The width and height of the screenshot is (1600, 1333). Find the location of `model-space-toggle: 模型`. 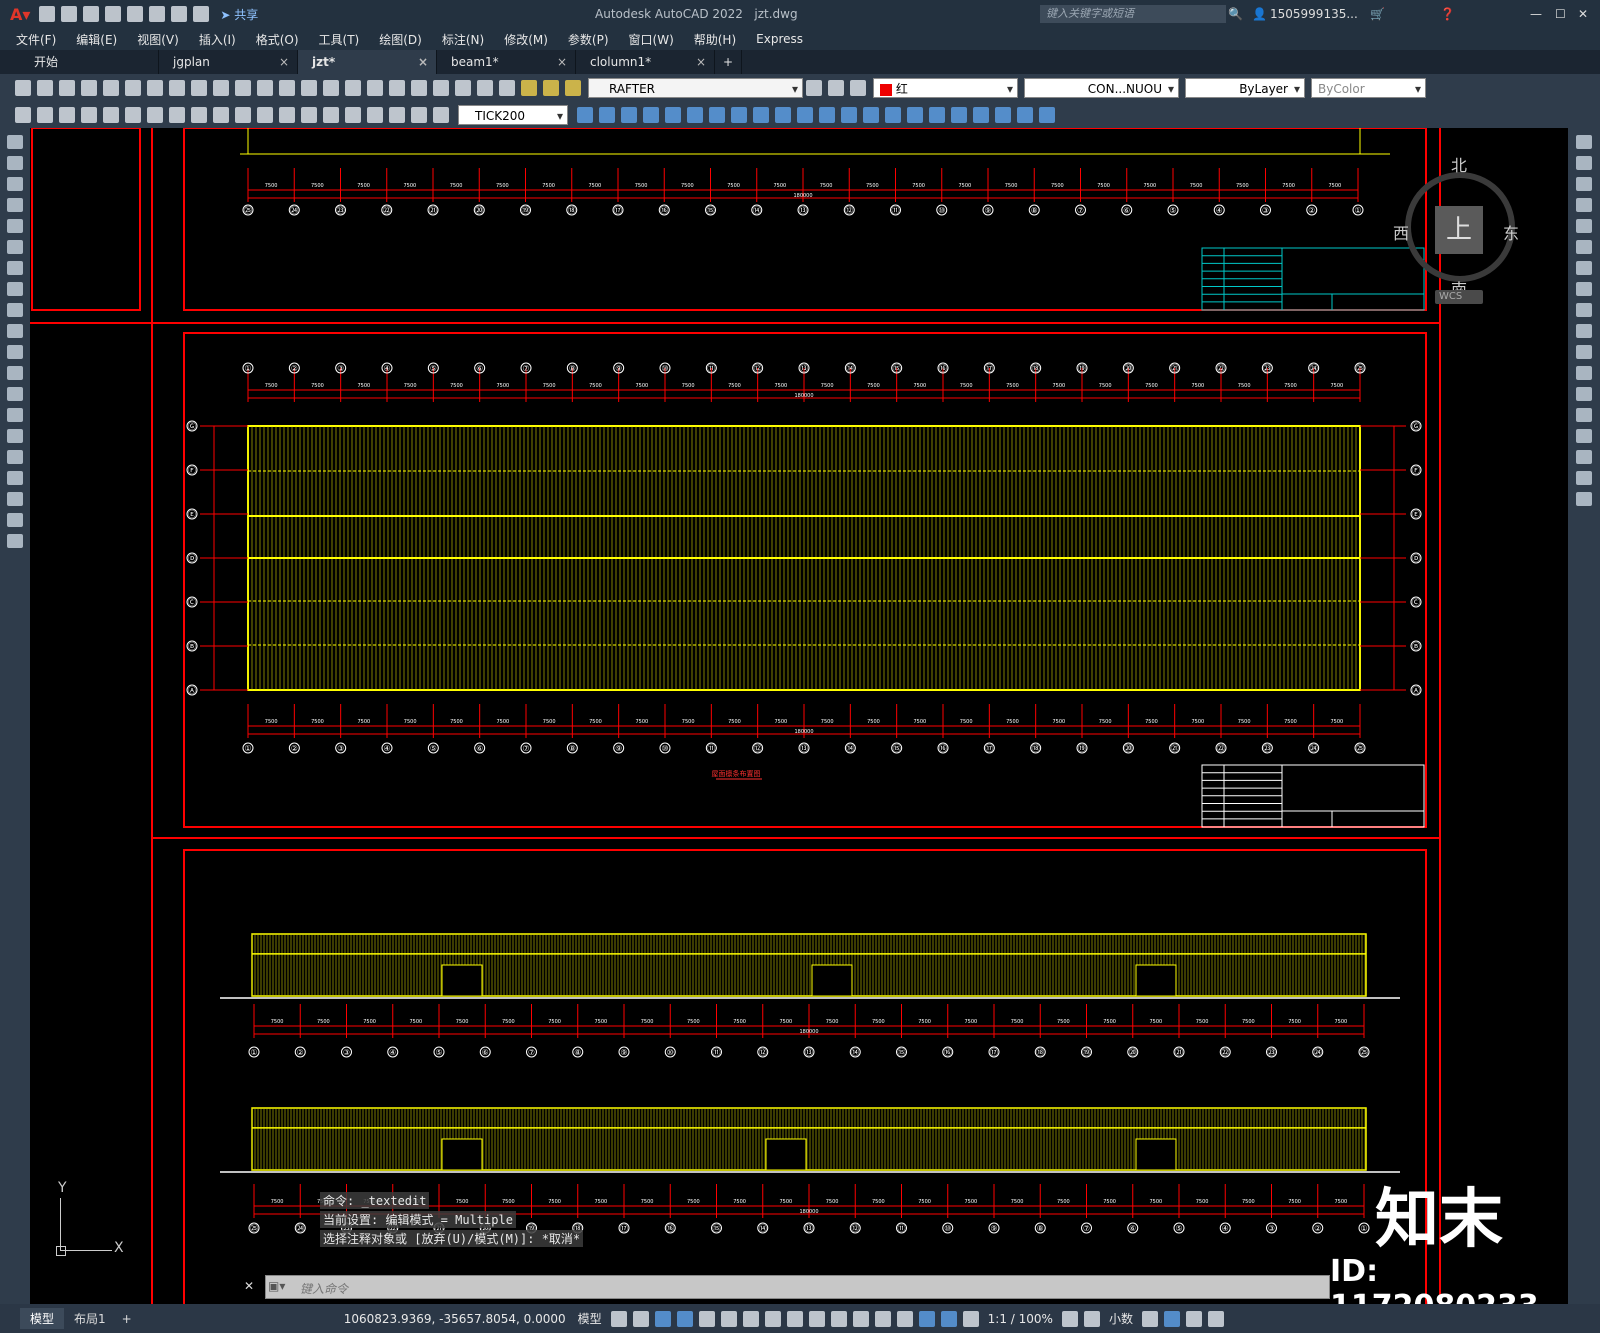

model-space-toggle: 模型 is located at coordinates (590, 1318).